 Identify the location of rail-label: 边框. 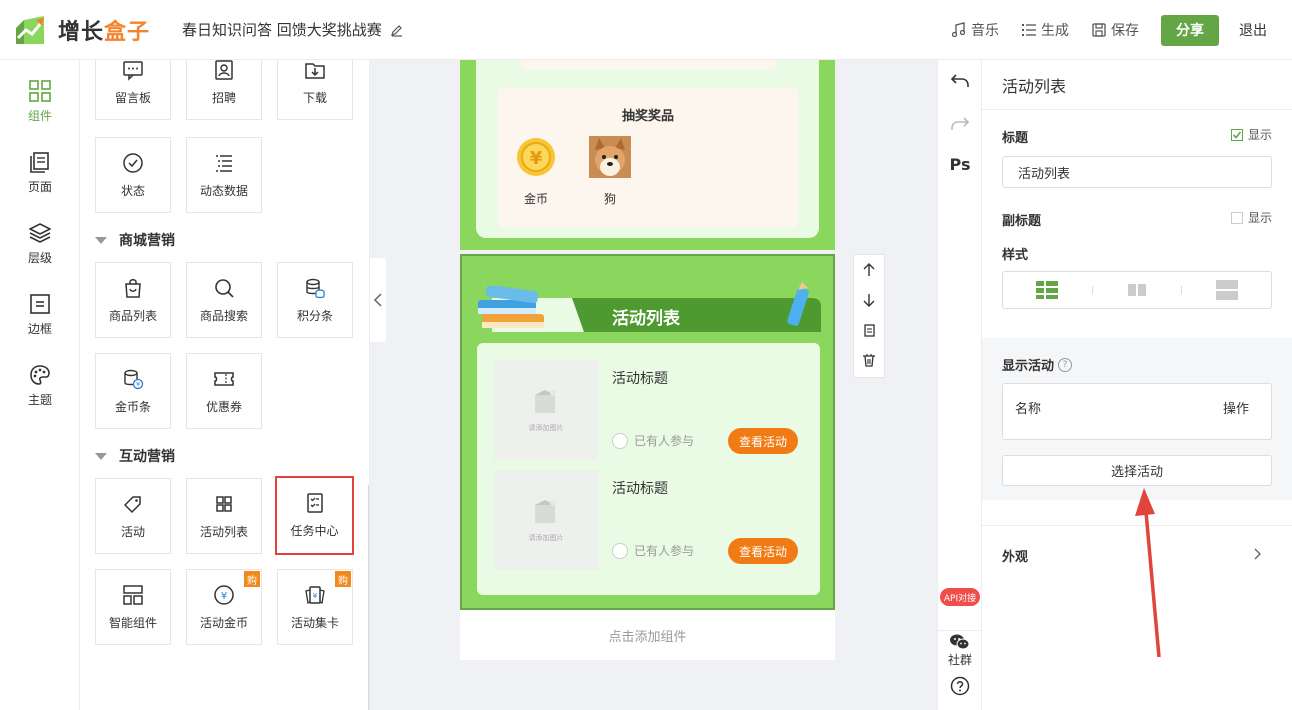
(39, 329).